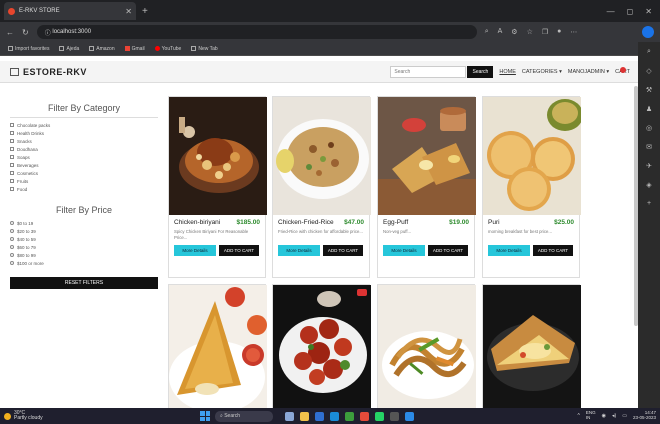 This screenshot has width=660, height=424. Describe the element at coordinates (84, 125) in the screenshot. I see `category-option: Chocolate packs` at that location.